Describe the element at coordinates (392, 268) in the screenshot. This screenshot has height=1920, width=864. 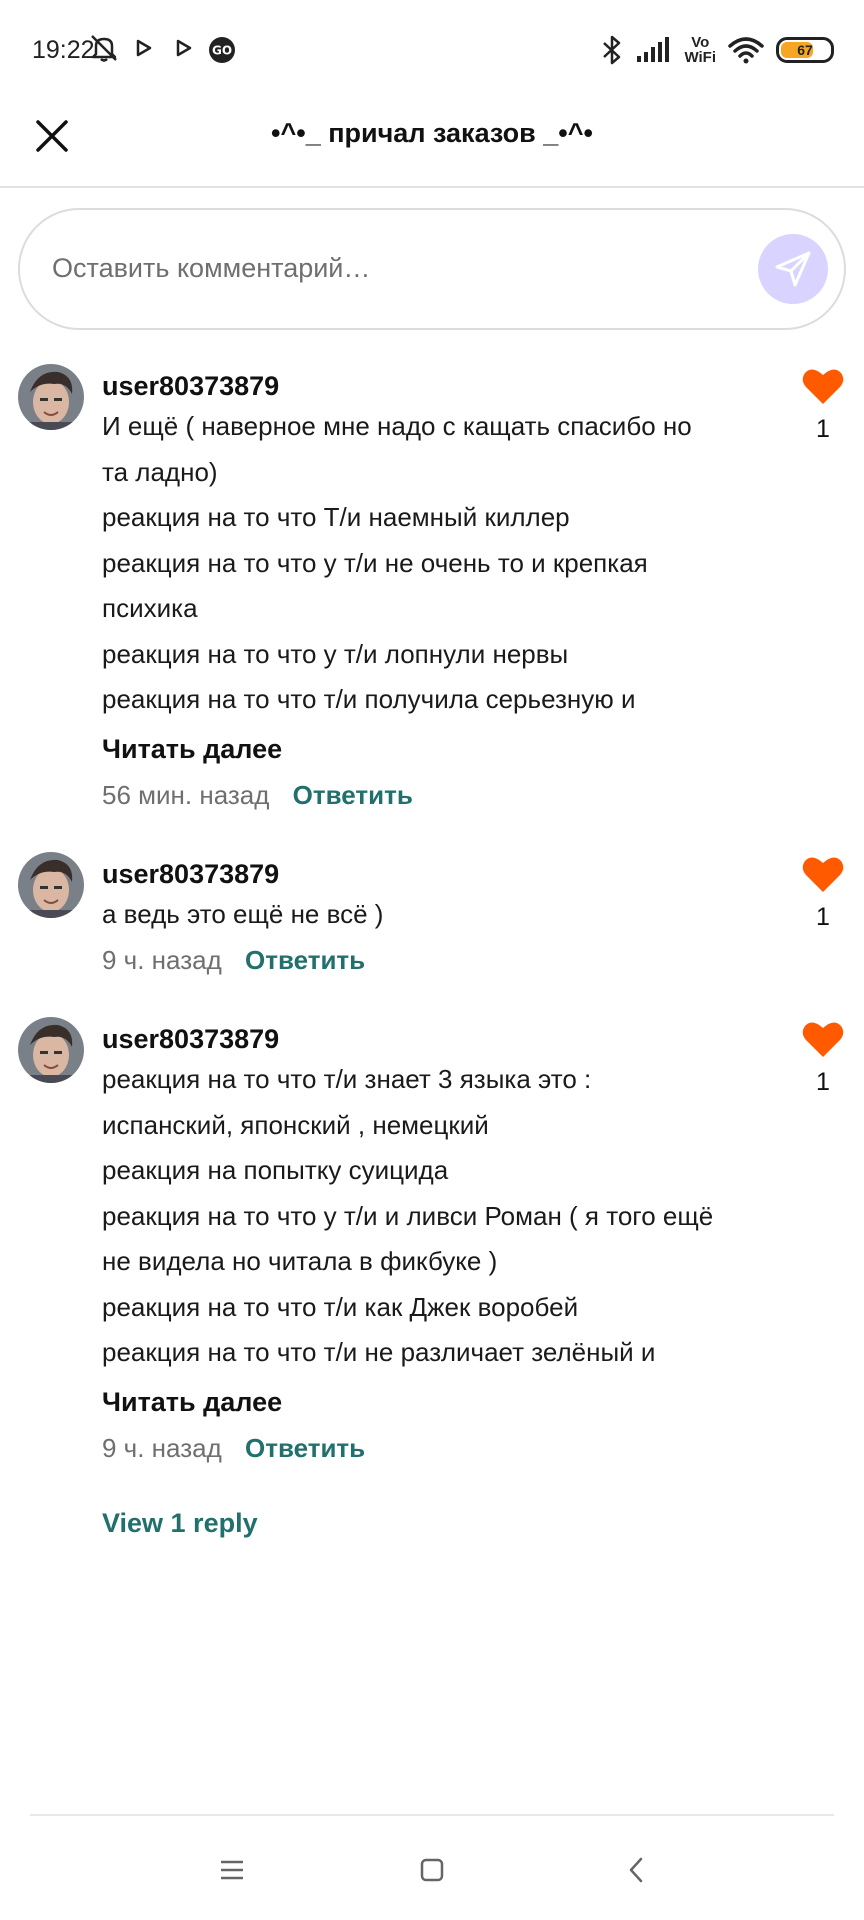
I see `comment-input` at that location.